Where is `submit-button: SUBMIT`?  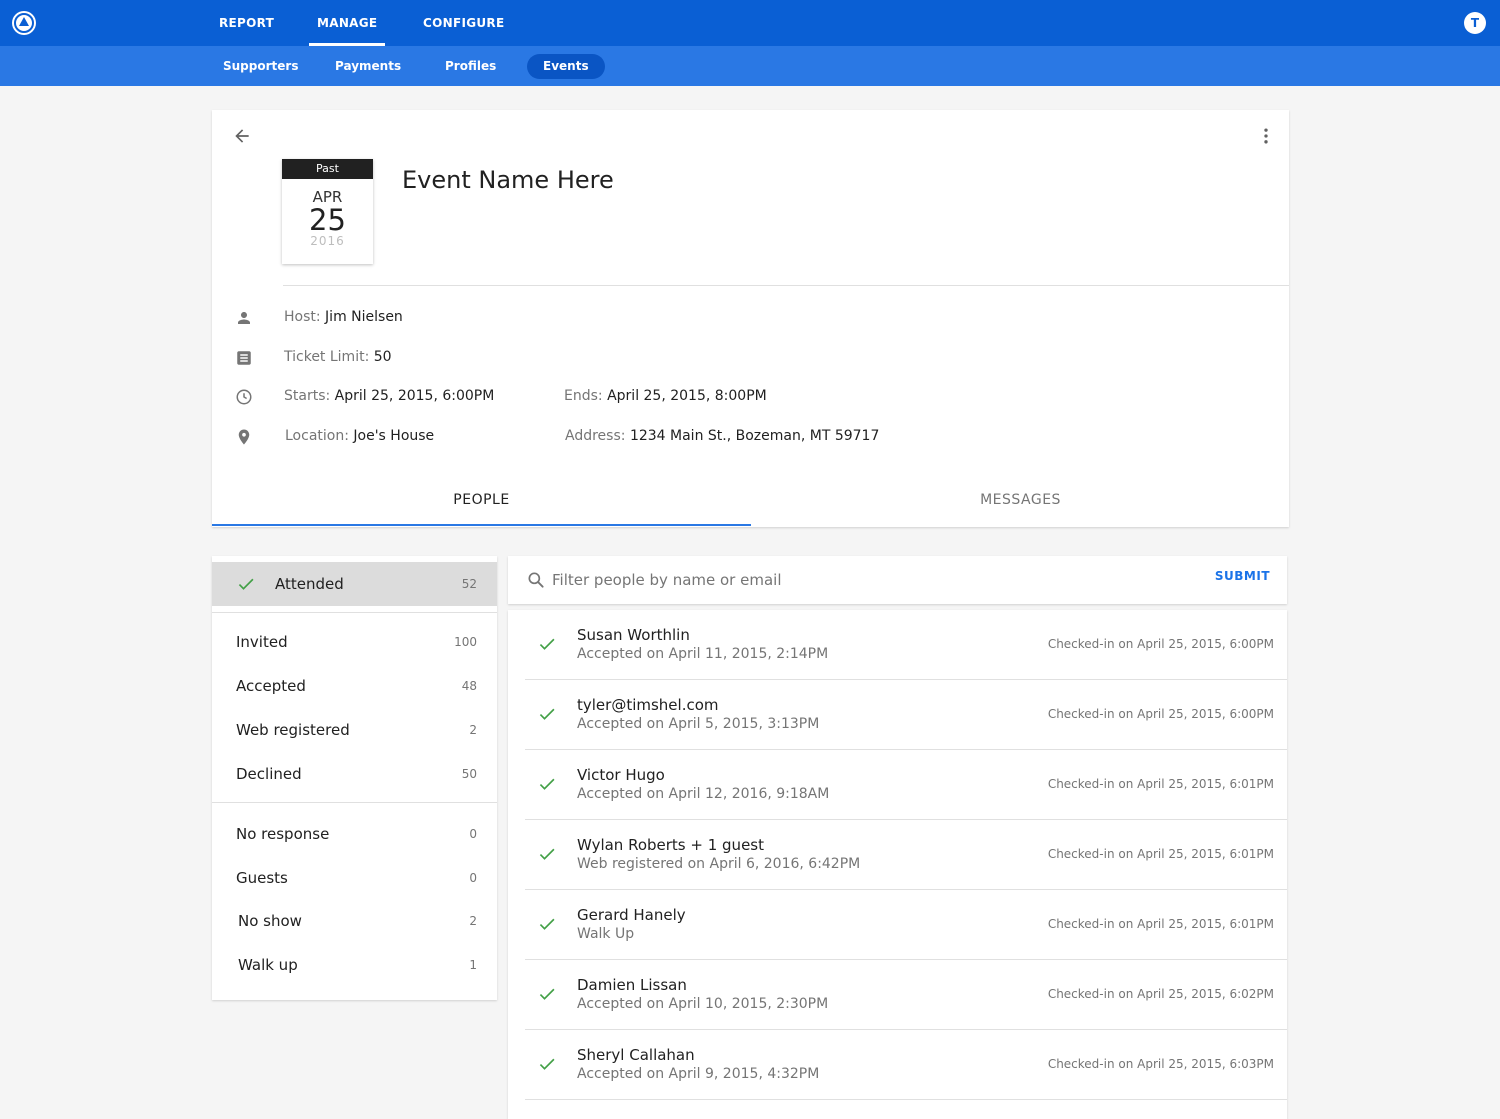
submit-button: SUBMIT is located at coordinates (1242, 576).